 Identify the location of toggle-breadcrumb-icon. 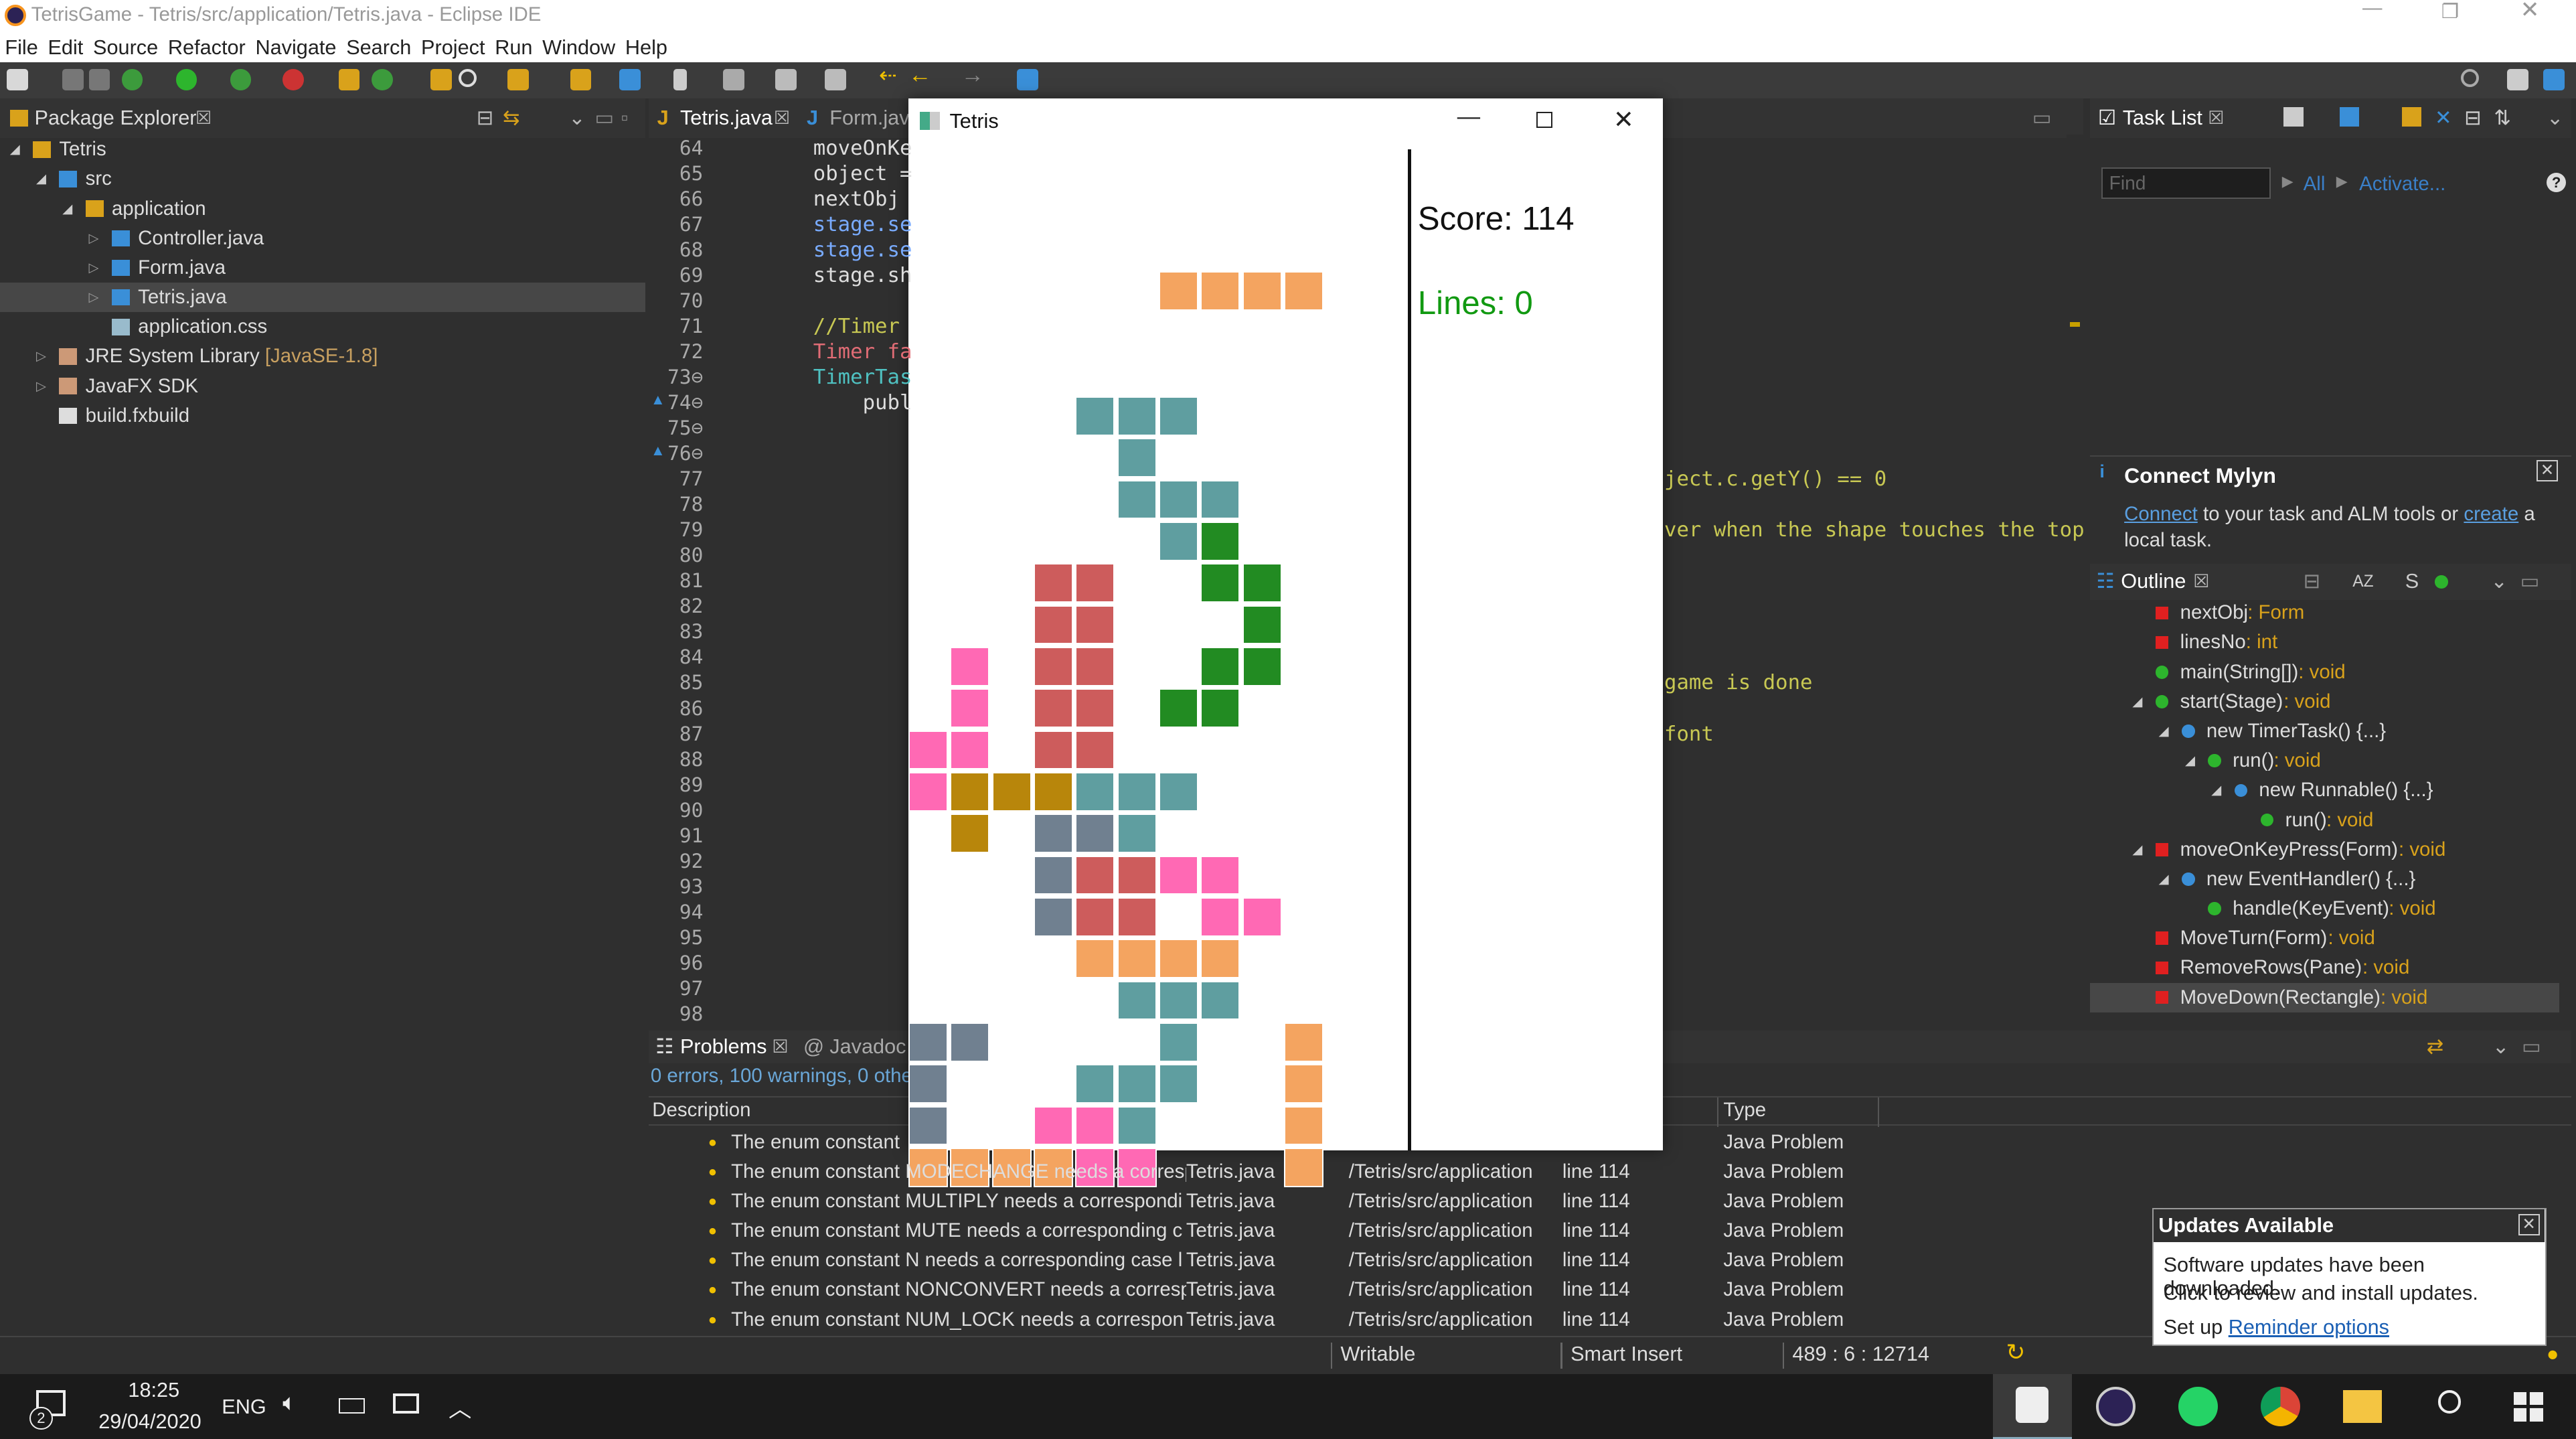
(630, 79).